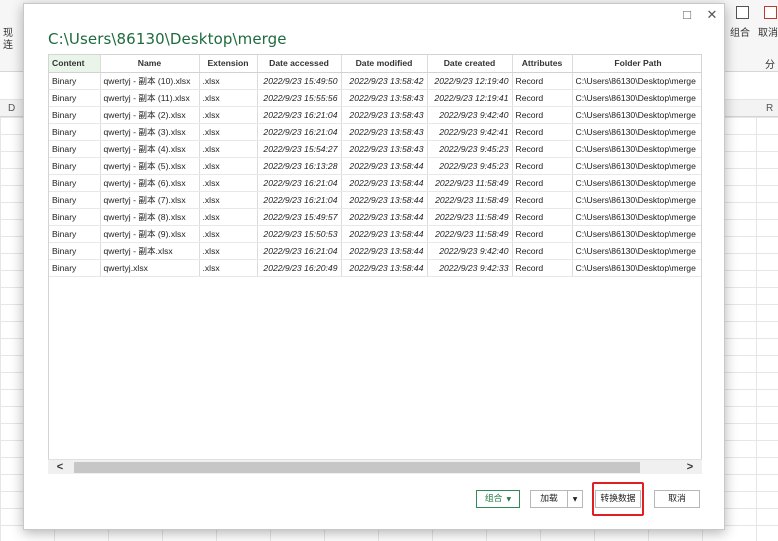 Image resolution: width=778 pixels, height=541 pixels. Describe the element at coordinates (299, 81) in the screenshot. I see `cell-date-accessed: 2022/9/23 15:49:50` at that location.